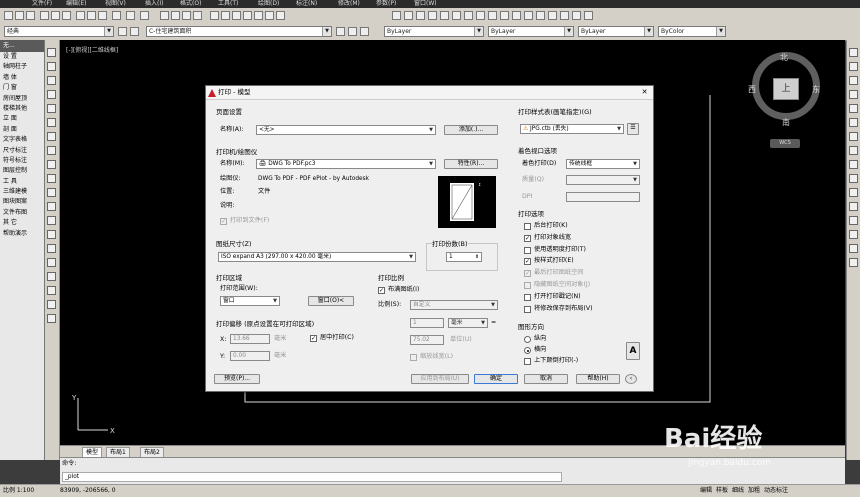  I want to click on palette-item-block-hatch: 图块图案, so click(22, 202).